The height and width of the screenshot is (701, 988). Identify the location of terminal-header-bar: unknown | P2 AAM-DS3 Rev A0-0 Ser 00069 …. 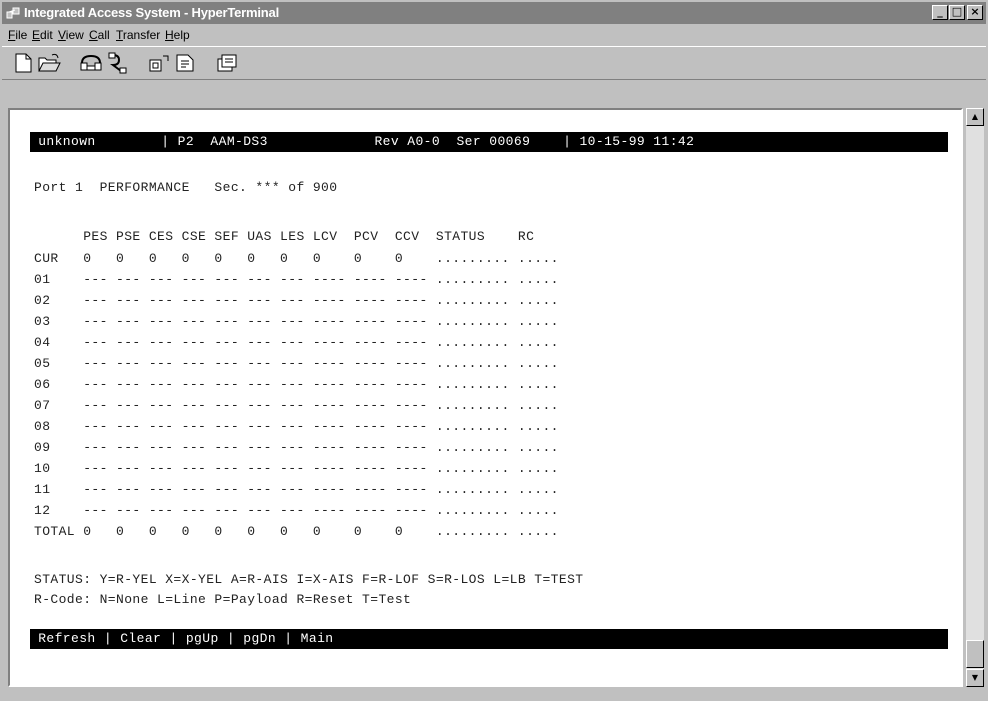
(489, 142).